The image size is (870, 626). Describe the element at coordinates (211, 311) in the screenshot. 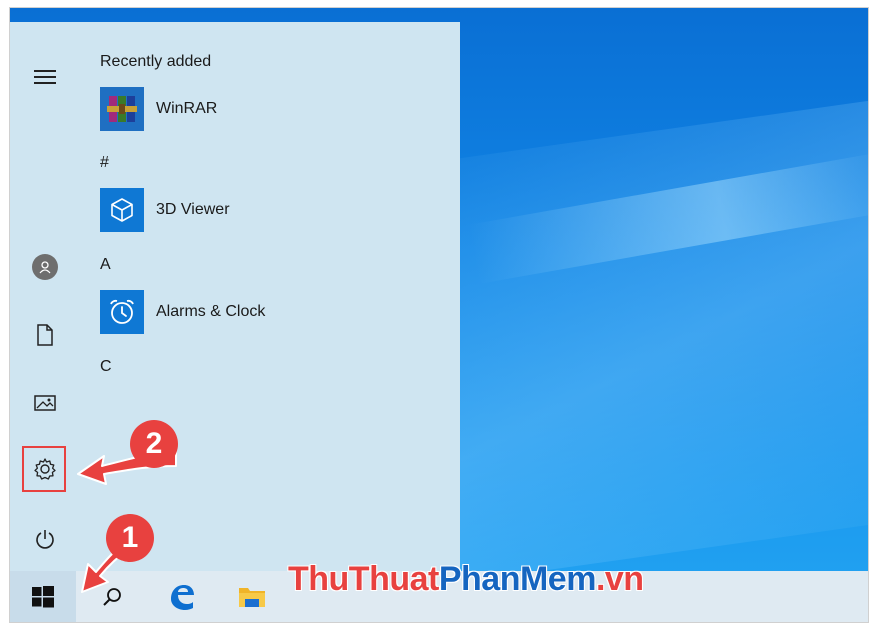

I see `app-label: Alarms & Clock` at that location.